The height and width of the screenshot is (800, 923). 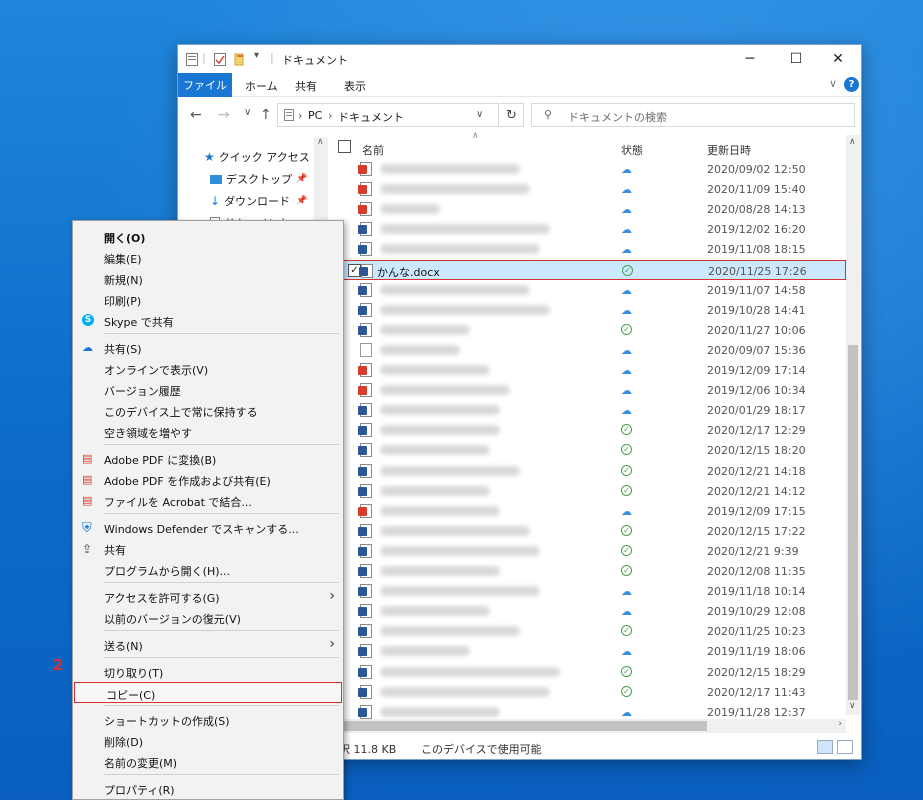 I want to click on column-status: 状態, so click(x=632, y=150).